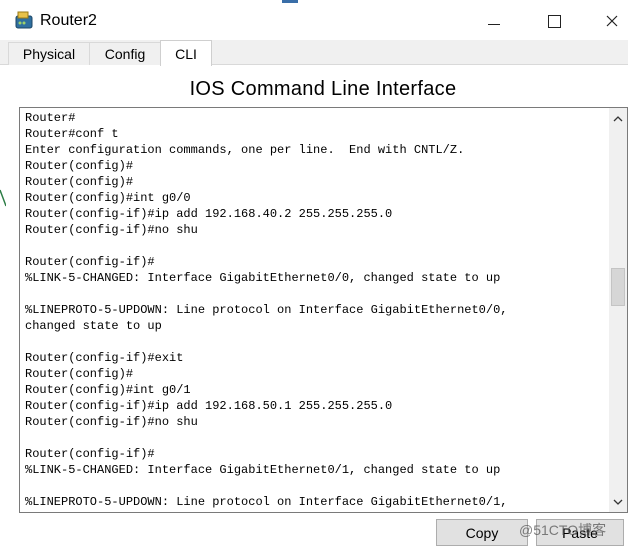  I want to click on scroll-up-button, so click(618, 118).